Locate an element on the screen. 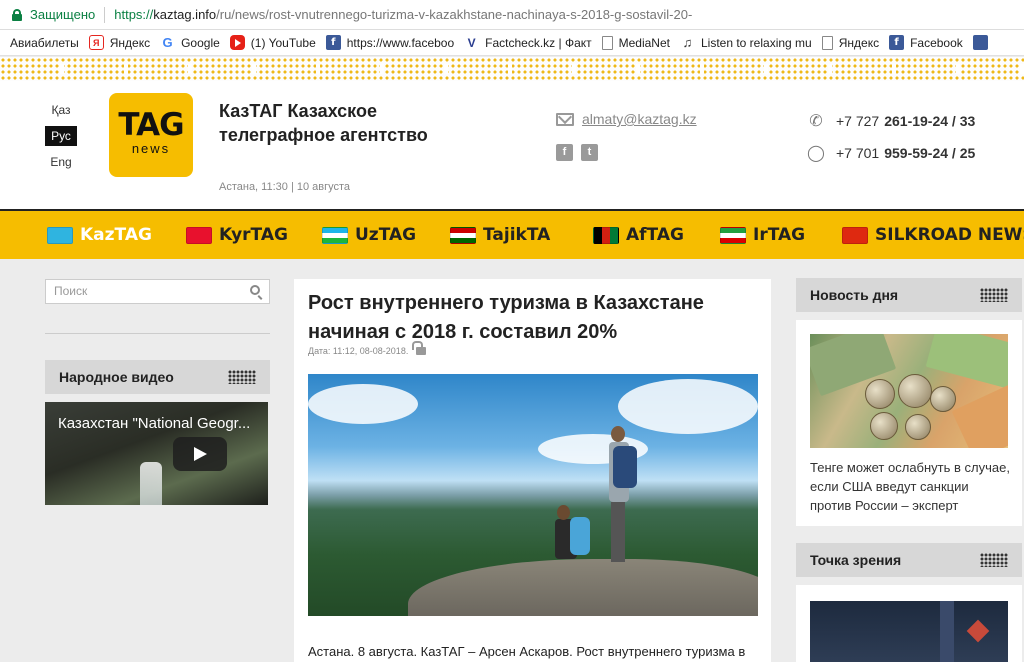  language-switcher: Қаз Рус Eng is located at coordinates (61, 139).